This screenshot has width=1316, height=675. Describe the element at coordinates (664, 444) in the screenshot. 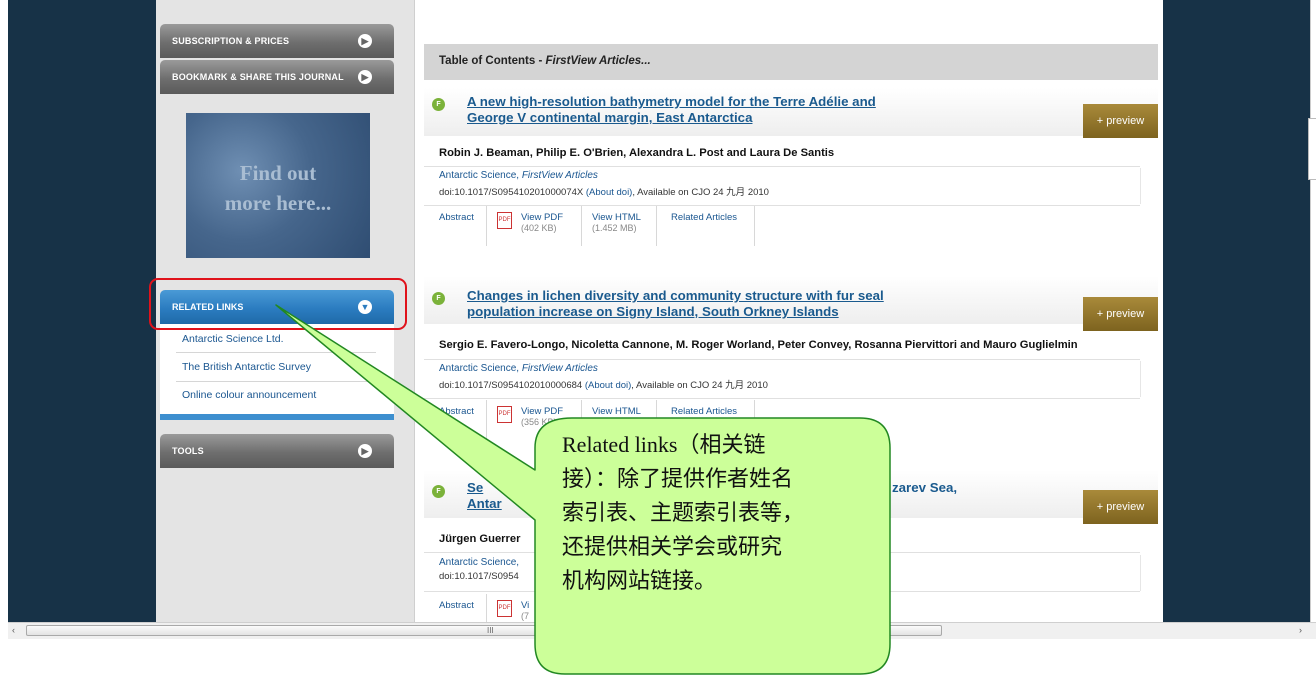

I see `callout-line: Related links（相关链` at that location.